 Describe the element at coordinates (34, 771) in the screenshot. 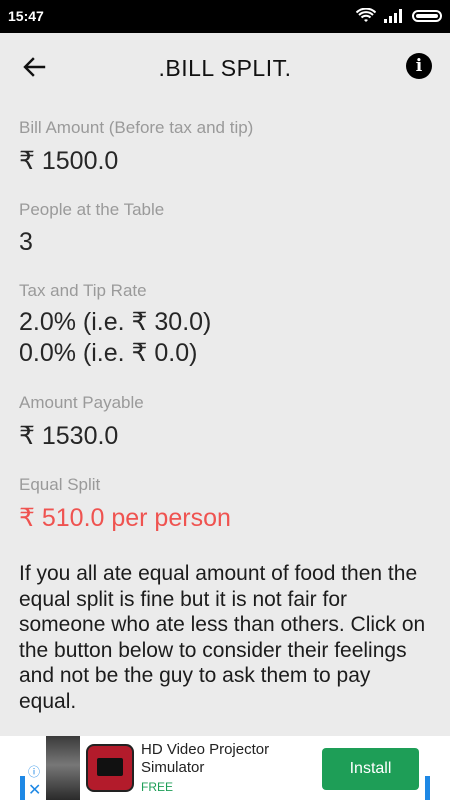

I see `adchoices-icon: ⓘ` at that location.